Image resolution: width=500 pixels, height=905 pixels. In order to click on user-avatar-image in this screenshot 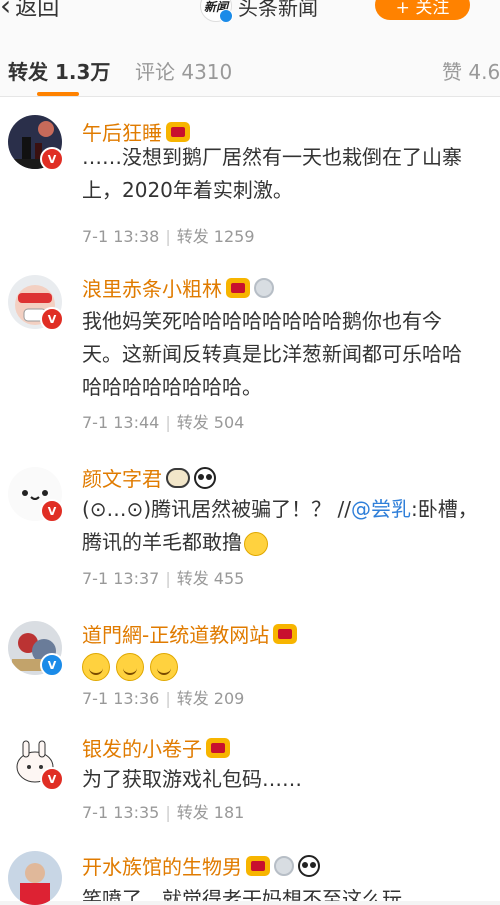, I will do `click(35, 878)`.